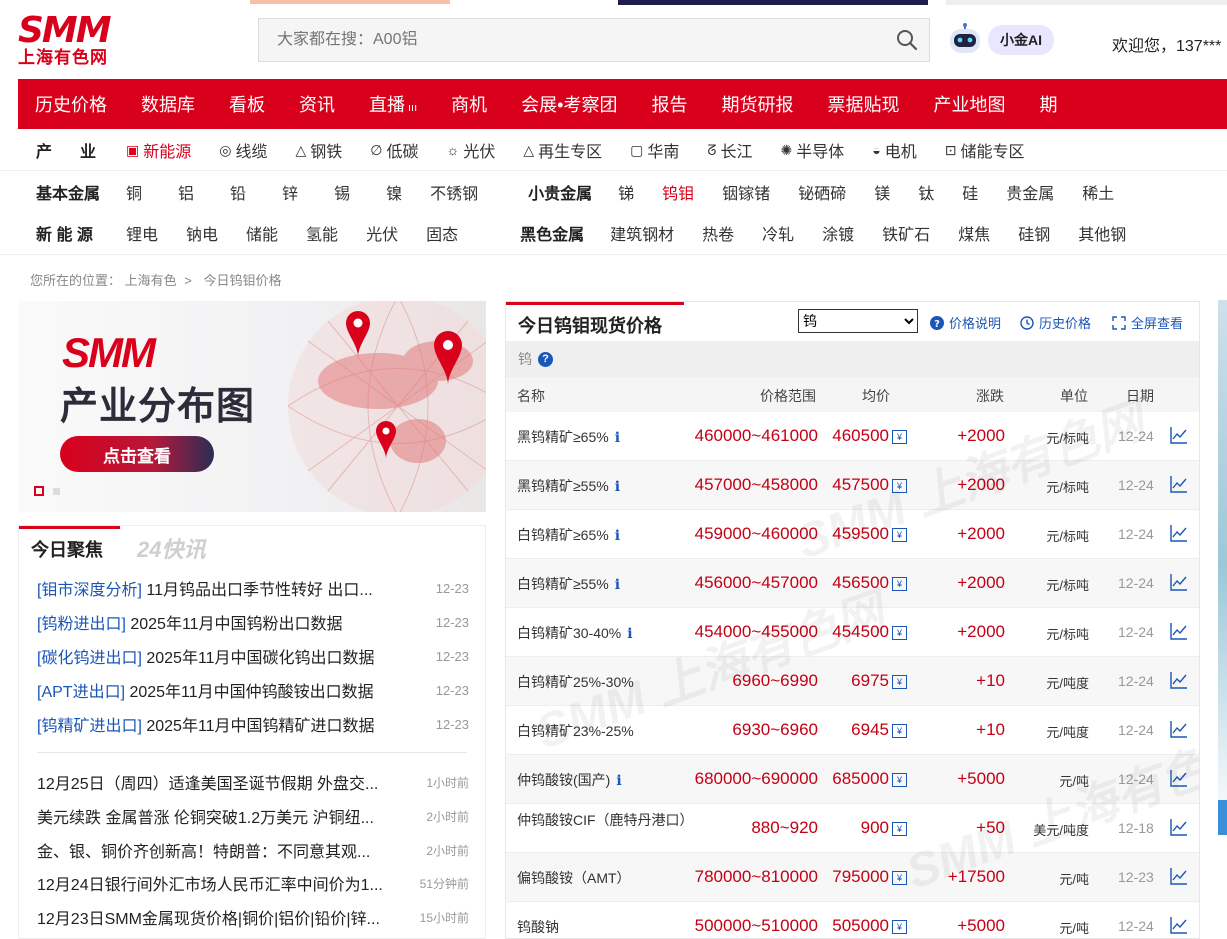 This screenshot has height=939, width=1227. I want to click on nav-news: 资讯, so click(317, 104).